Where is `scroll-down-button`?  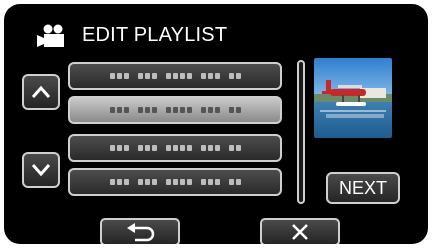 scroll-down-button is located at coordinates (41, 170).